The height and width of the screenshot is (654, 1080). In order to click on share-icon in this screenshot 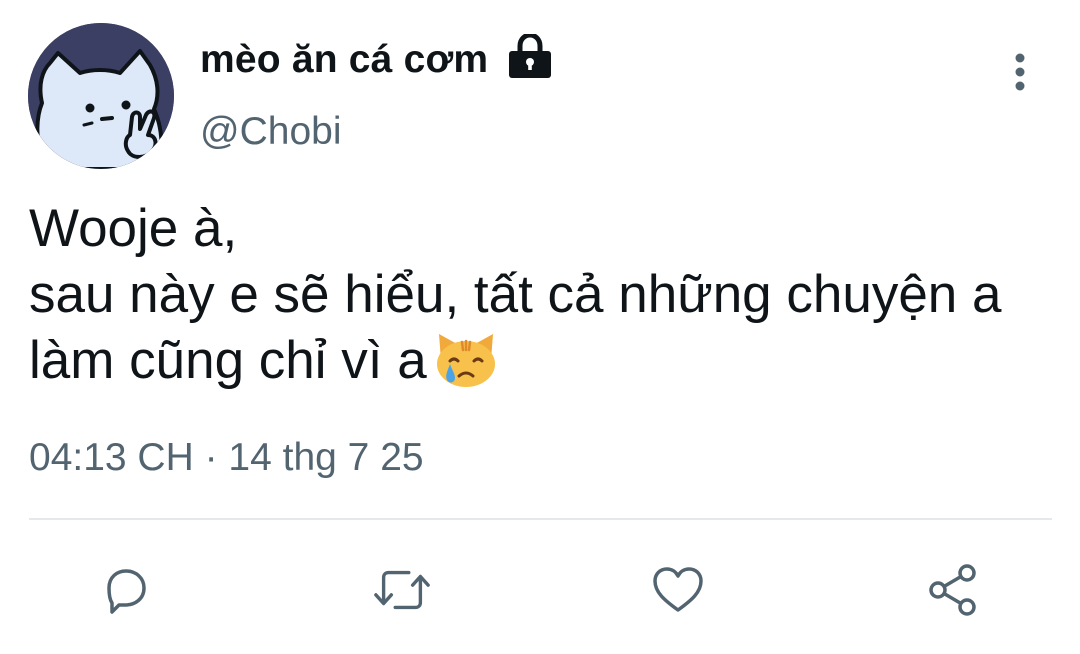, I will do `click(952, 590)`.